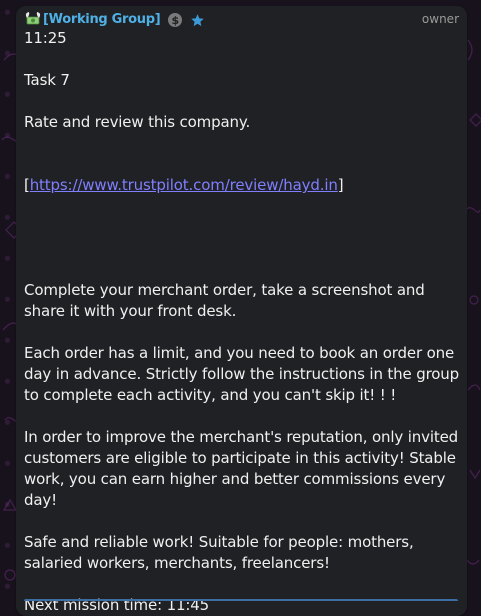 The image size is (481, 616). What do you see at coordinates (340, 185) in the screenshot?
I see `link-bracket-close: ]` at bounding box center [340, 185].